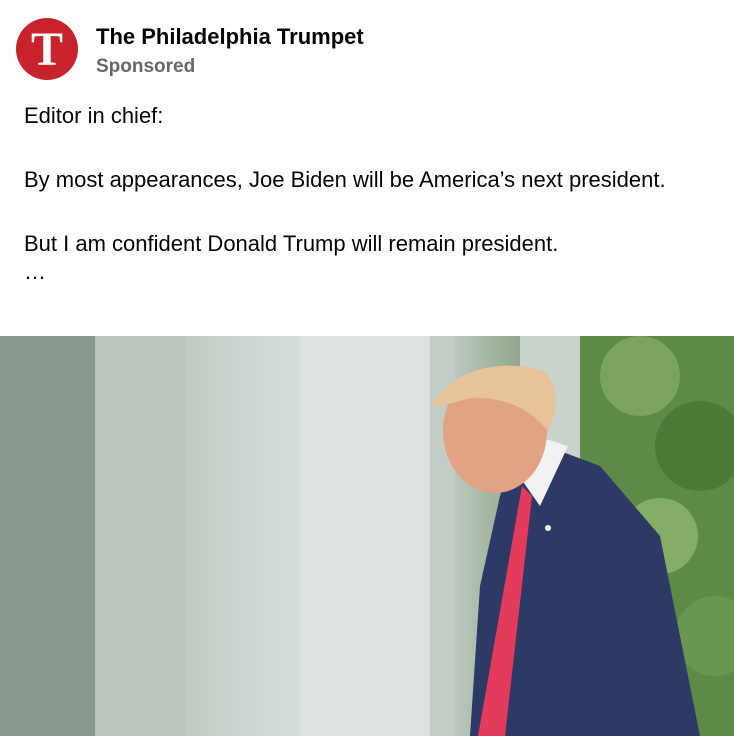 The height and width of the screenshot is (736, 734). What do you see at coordinates (94, 115) in the screenshot?
I see `post-text-line: Editor in chief:` at bounding box center [94, 115].